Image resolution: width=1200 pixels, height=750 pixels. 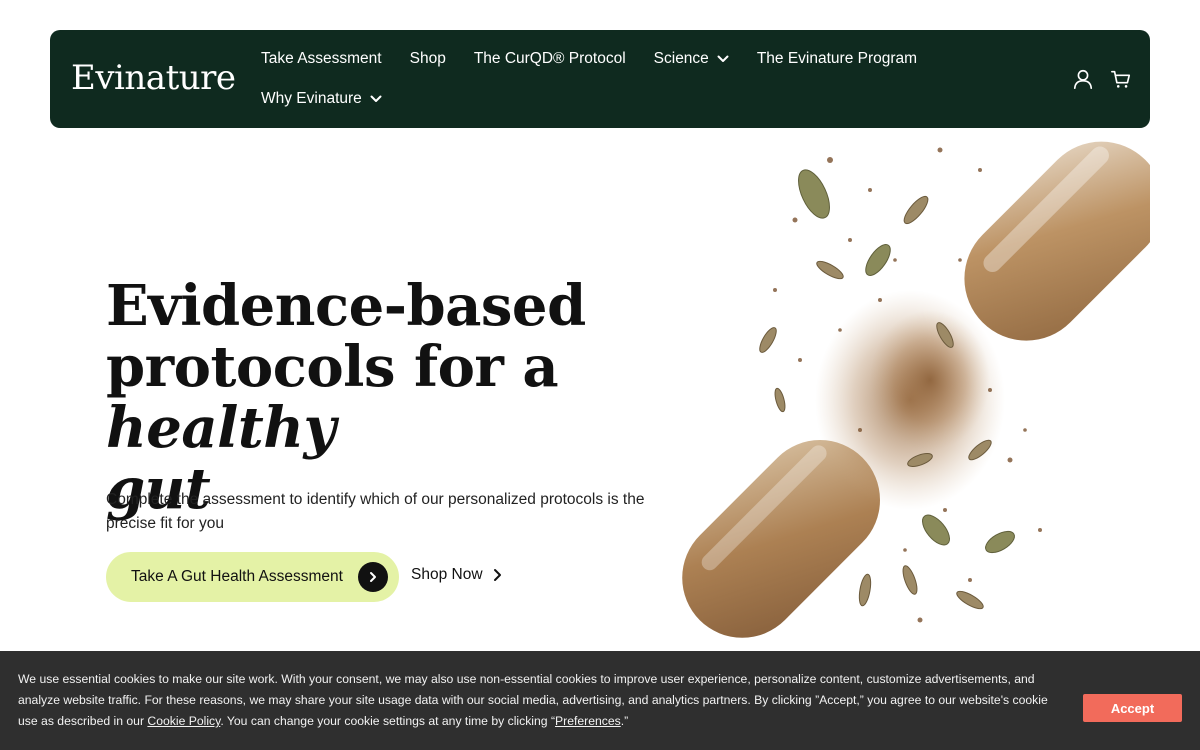 I want to click on nav-label: Why Evinature, so click(x=311, y=98).